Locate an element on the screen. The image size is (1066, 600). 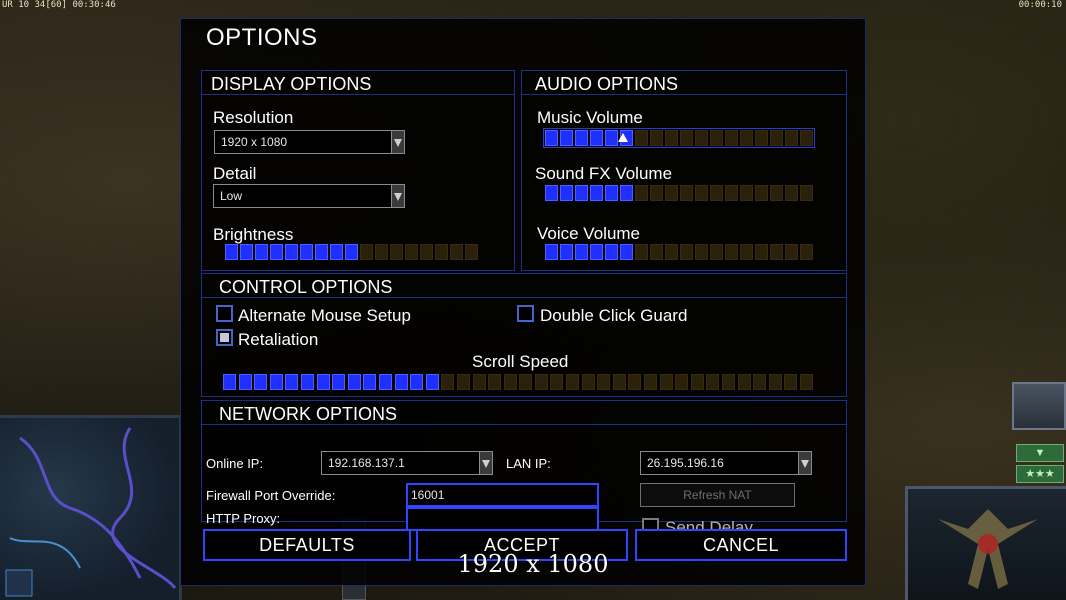
music-volume-thumb is located at coordinates (623, 137).